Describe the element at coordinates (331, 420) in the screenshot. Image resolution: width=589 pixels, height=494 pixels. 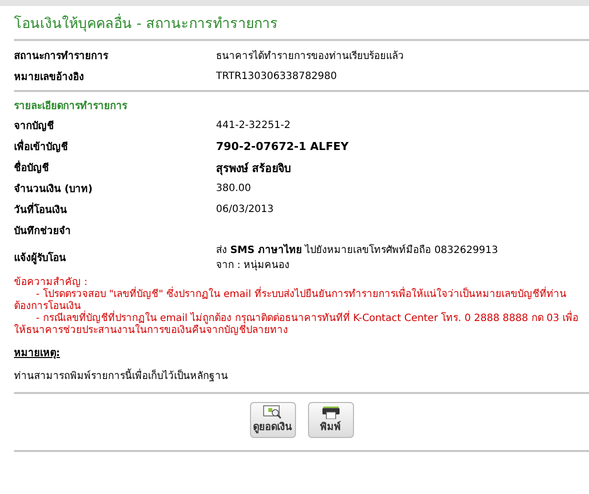
I see `print-button: พิมพ์` at that location.